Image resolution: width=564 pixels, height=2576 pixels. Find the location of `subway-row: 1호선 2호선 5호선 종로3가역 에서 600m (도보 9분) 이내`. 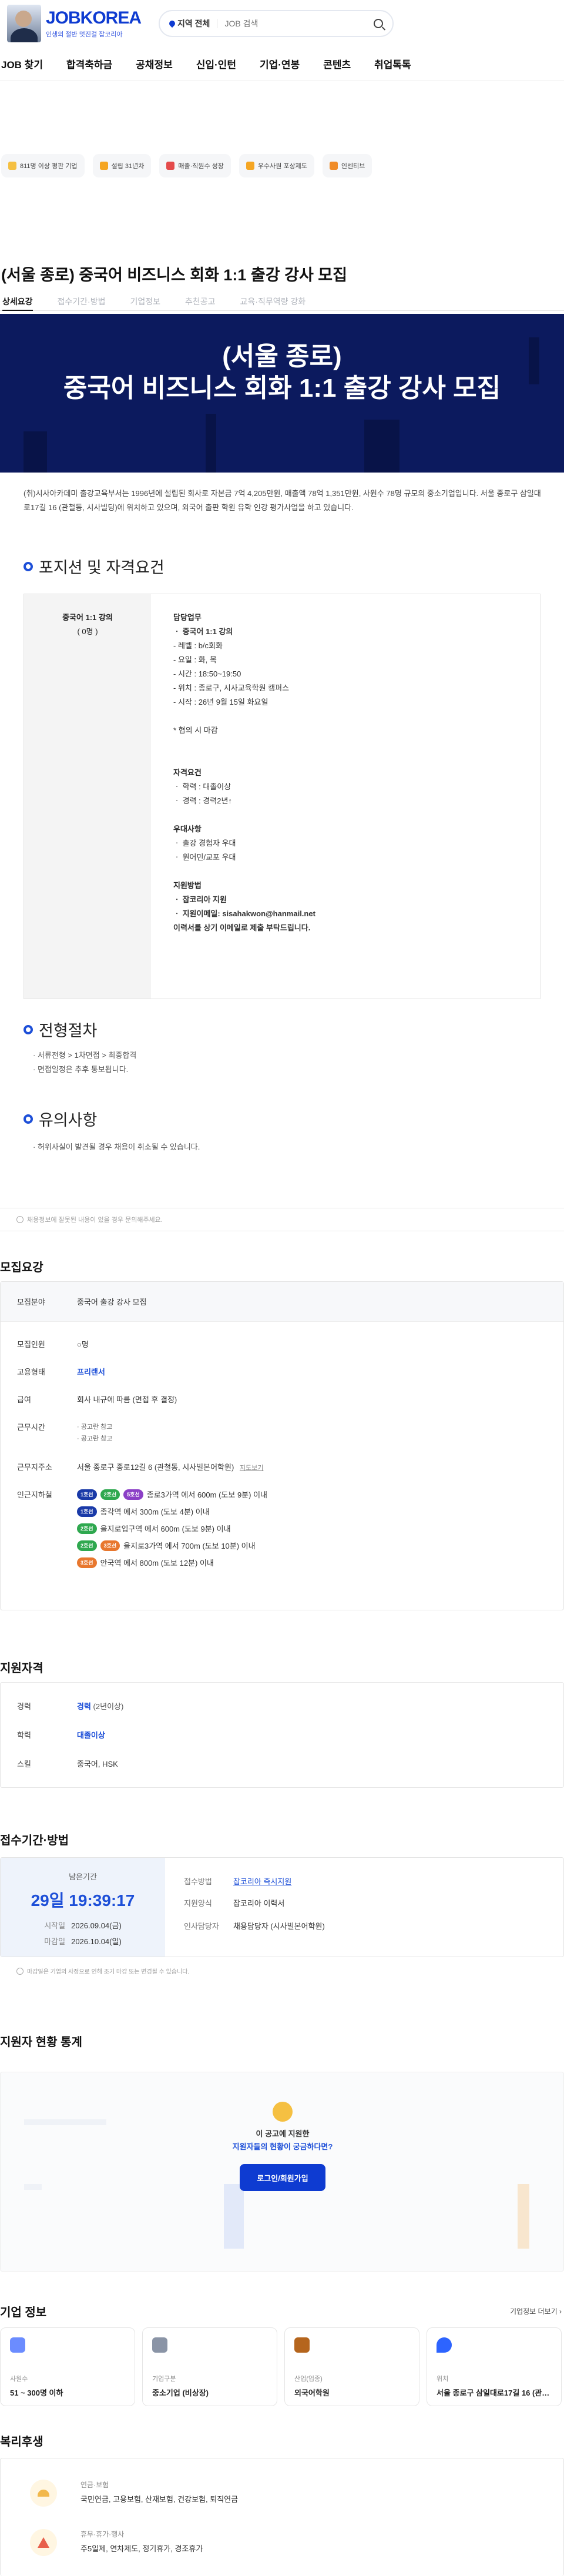

subway-row: 1호선 2호선 5호선 종로3가역 에서 600m (도보 9분) 이내 is located at coordinates (320, 1494).